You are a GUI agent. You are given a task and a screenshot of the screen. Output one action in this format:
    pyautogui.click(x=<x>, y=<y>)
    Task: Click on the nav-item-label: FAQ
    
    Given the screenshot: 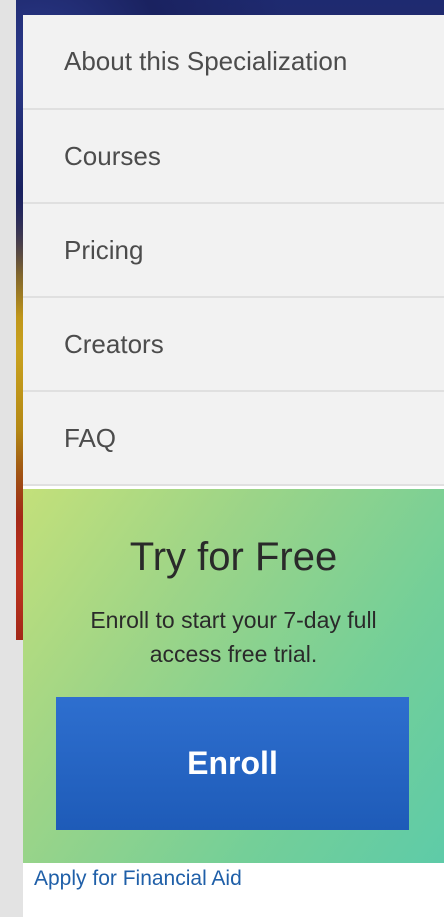 What is the action you would take?
    pyautogui.click(x=90, y=437)
    